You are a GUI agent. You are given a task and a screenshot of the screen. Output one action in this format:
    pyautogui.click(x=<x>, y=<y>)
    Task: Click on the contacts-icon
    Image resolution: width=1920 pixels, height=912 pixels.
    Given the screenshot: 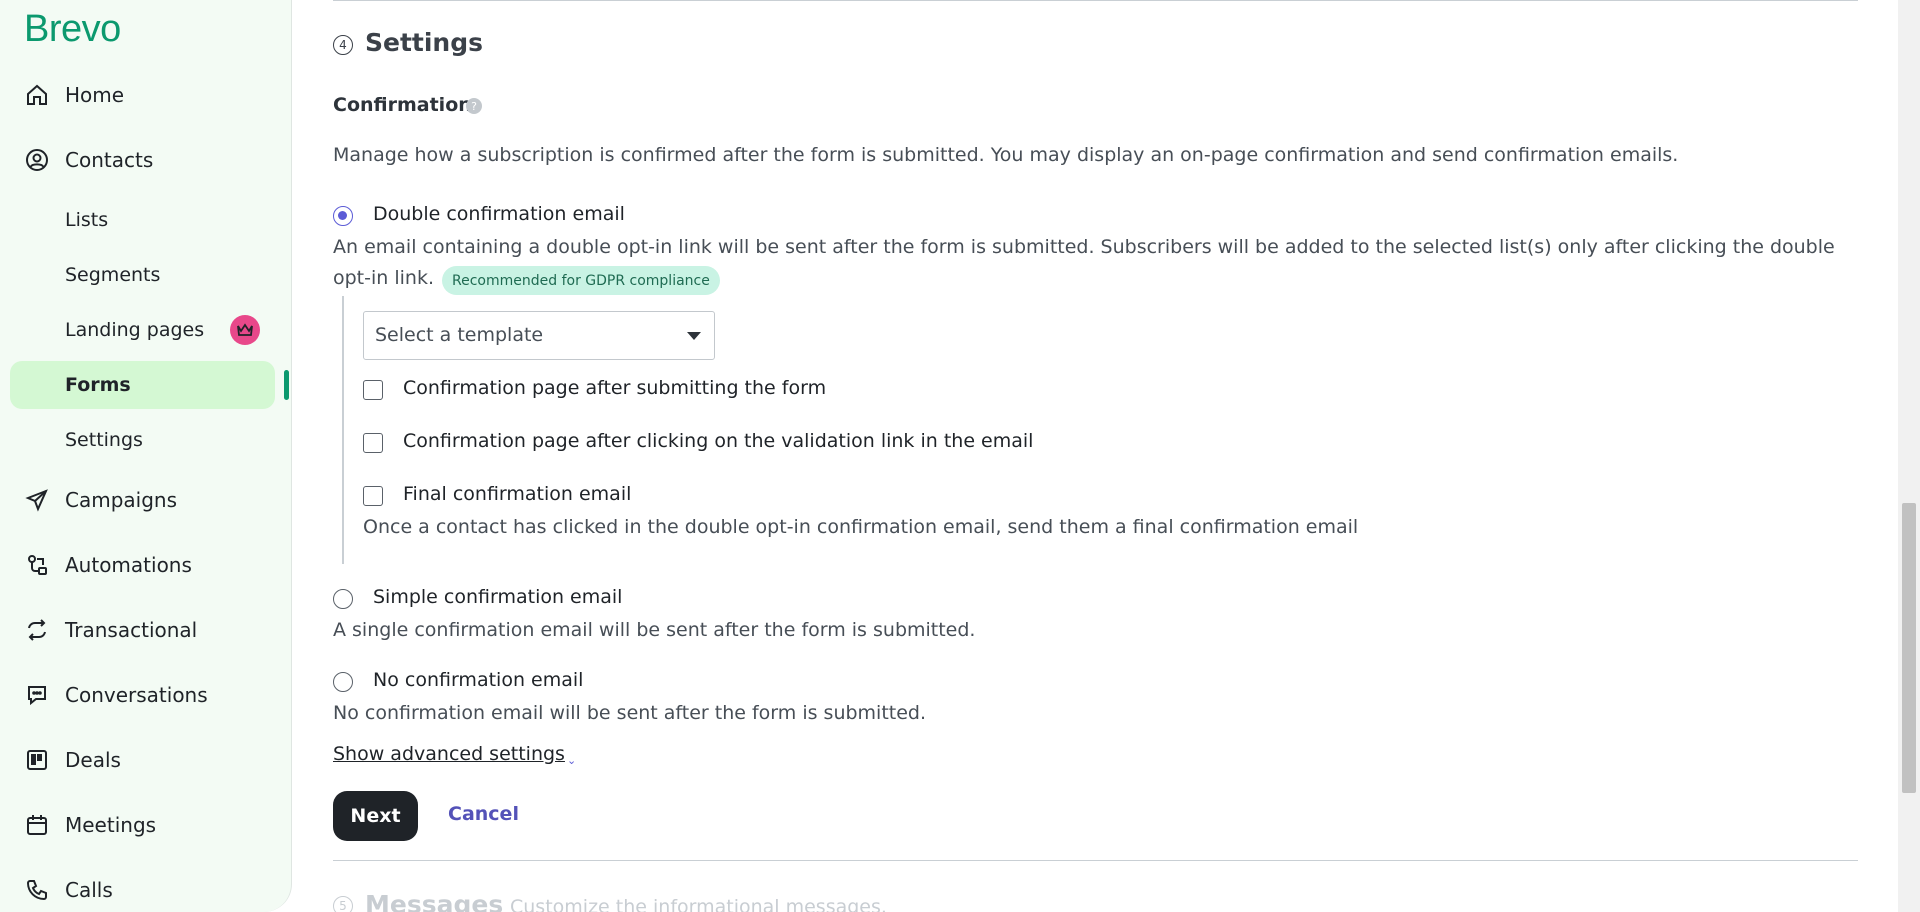 What is the action you would take?
    pyautogui.click(x=37, y=160)
    